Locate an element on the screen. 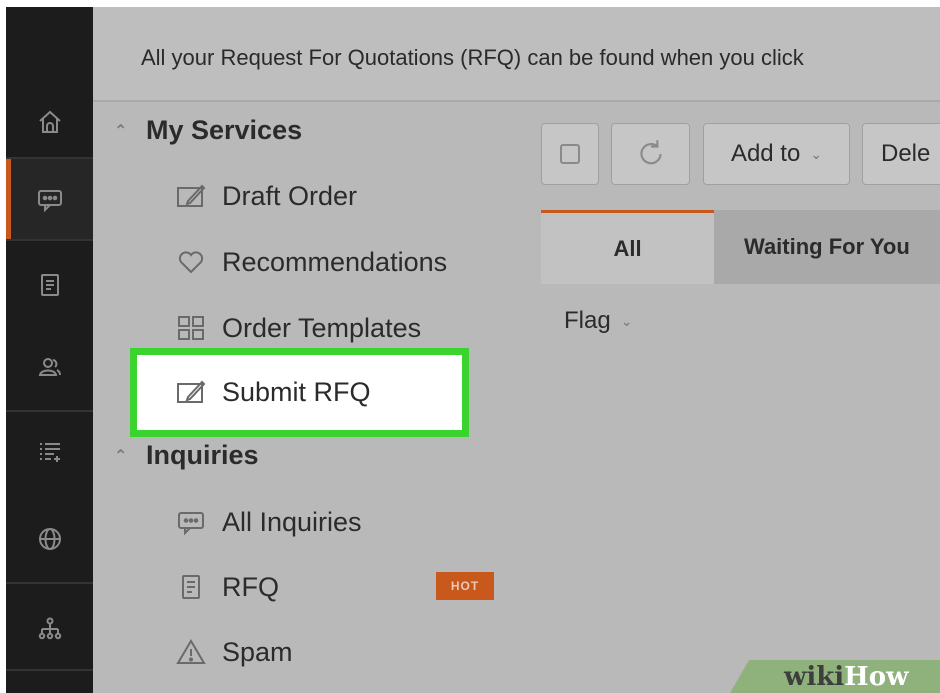 This screenshot has height=693, width=940. menu-item-order-templates: Order Templates is located at coordinates (298, 328).